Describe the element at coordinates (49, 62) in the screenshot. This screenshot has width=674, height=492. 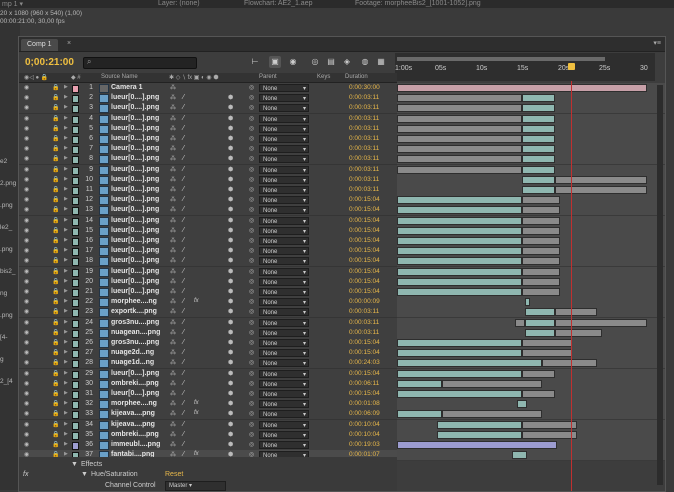
I see `current-time-display: 0;00:21:00` at that location.